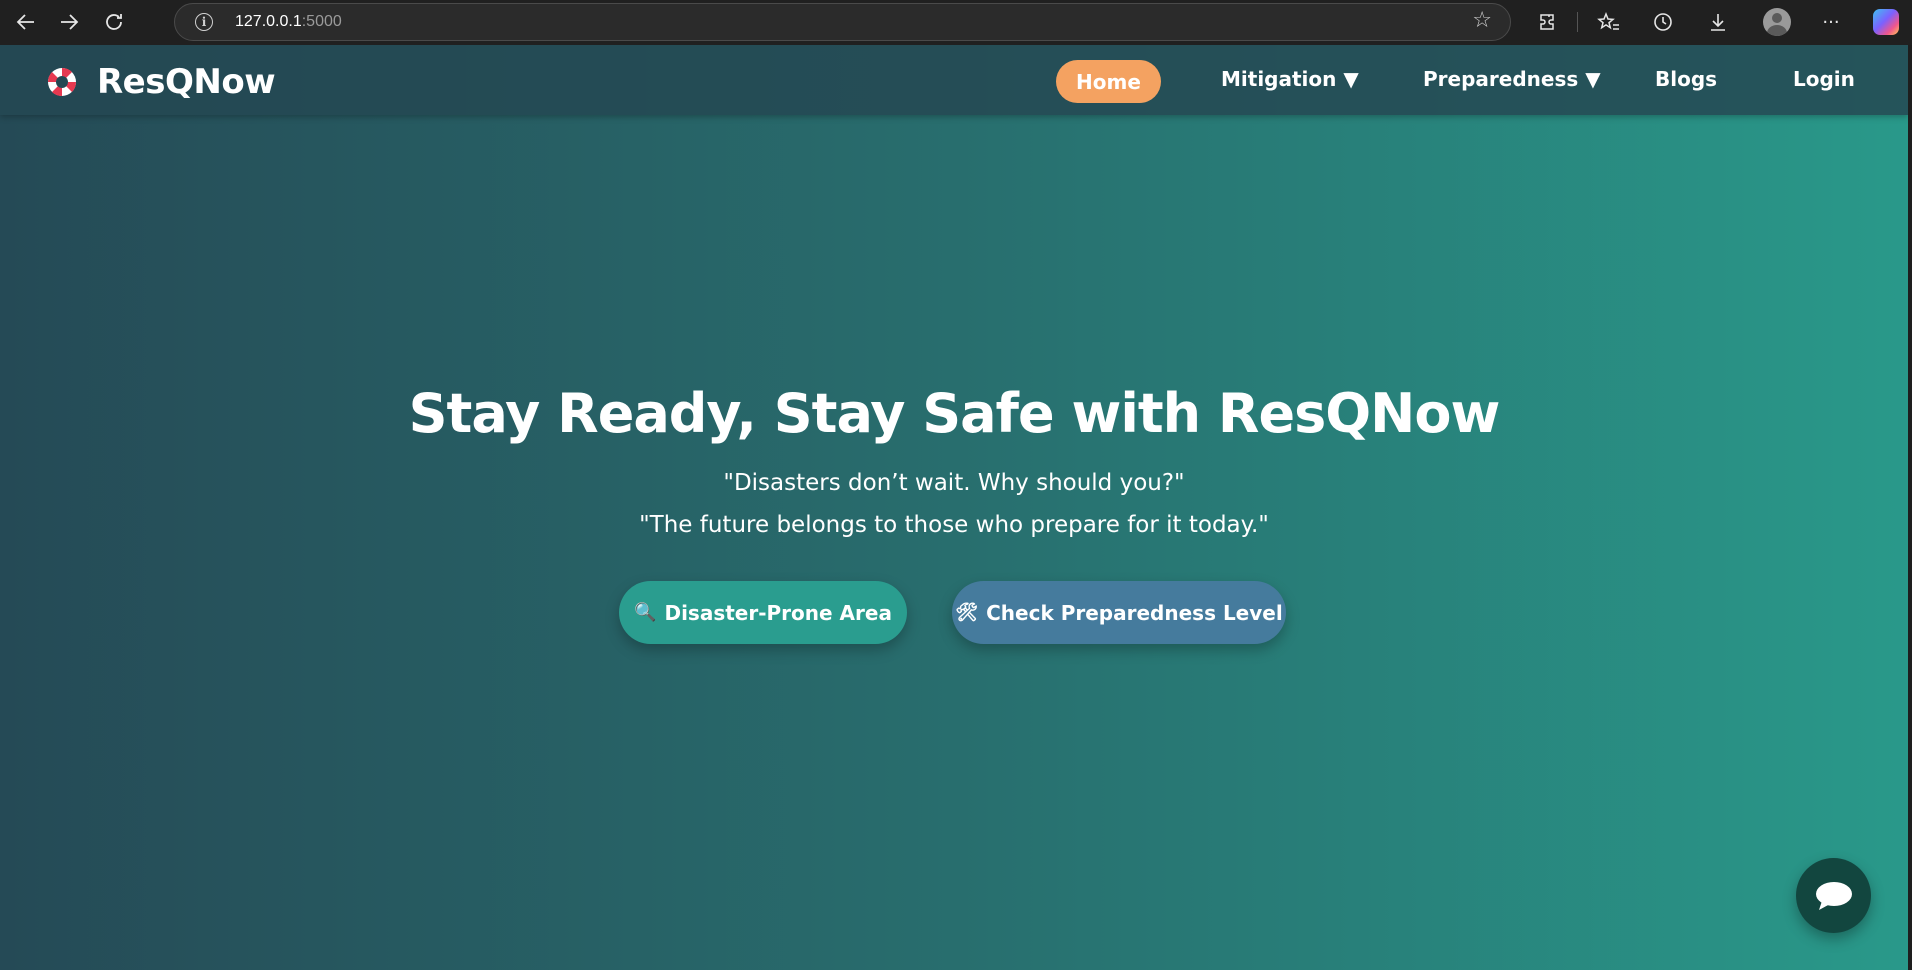  What do you see at coordinates (186, 82) in the screenshot?
I see `brand-logo-text: ResQNow` at bounding box center [186, 82].